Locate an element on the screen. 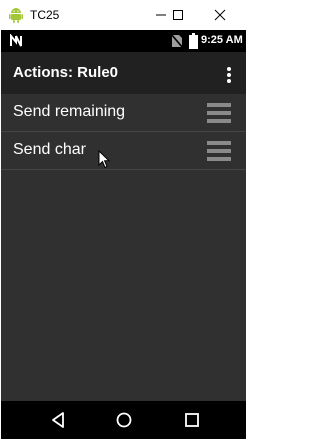  nav-bar is located at coordinates (123, 420).